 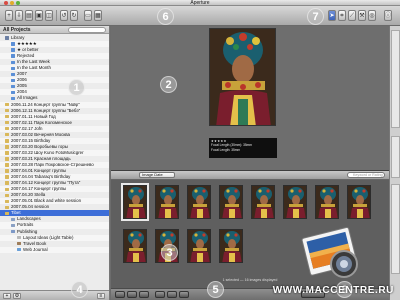 I want to click on callout-1: 1, so click(x=76, y=87).